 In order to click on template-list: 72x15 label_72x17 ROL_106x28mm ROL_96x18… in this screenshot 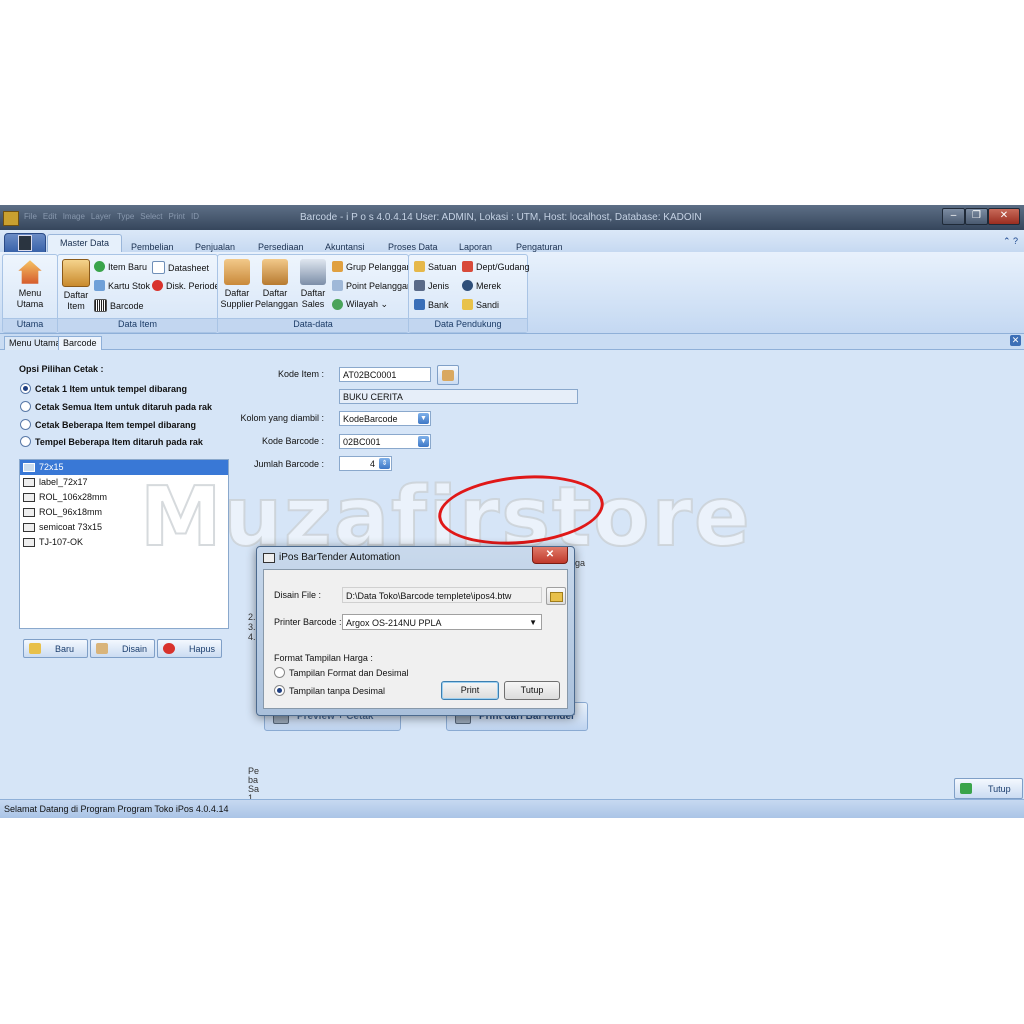, I will do `click(124, 544)`.